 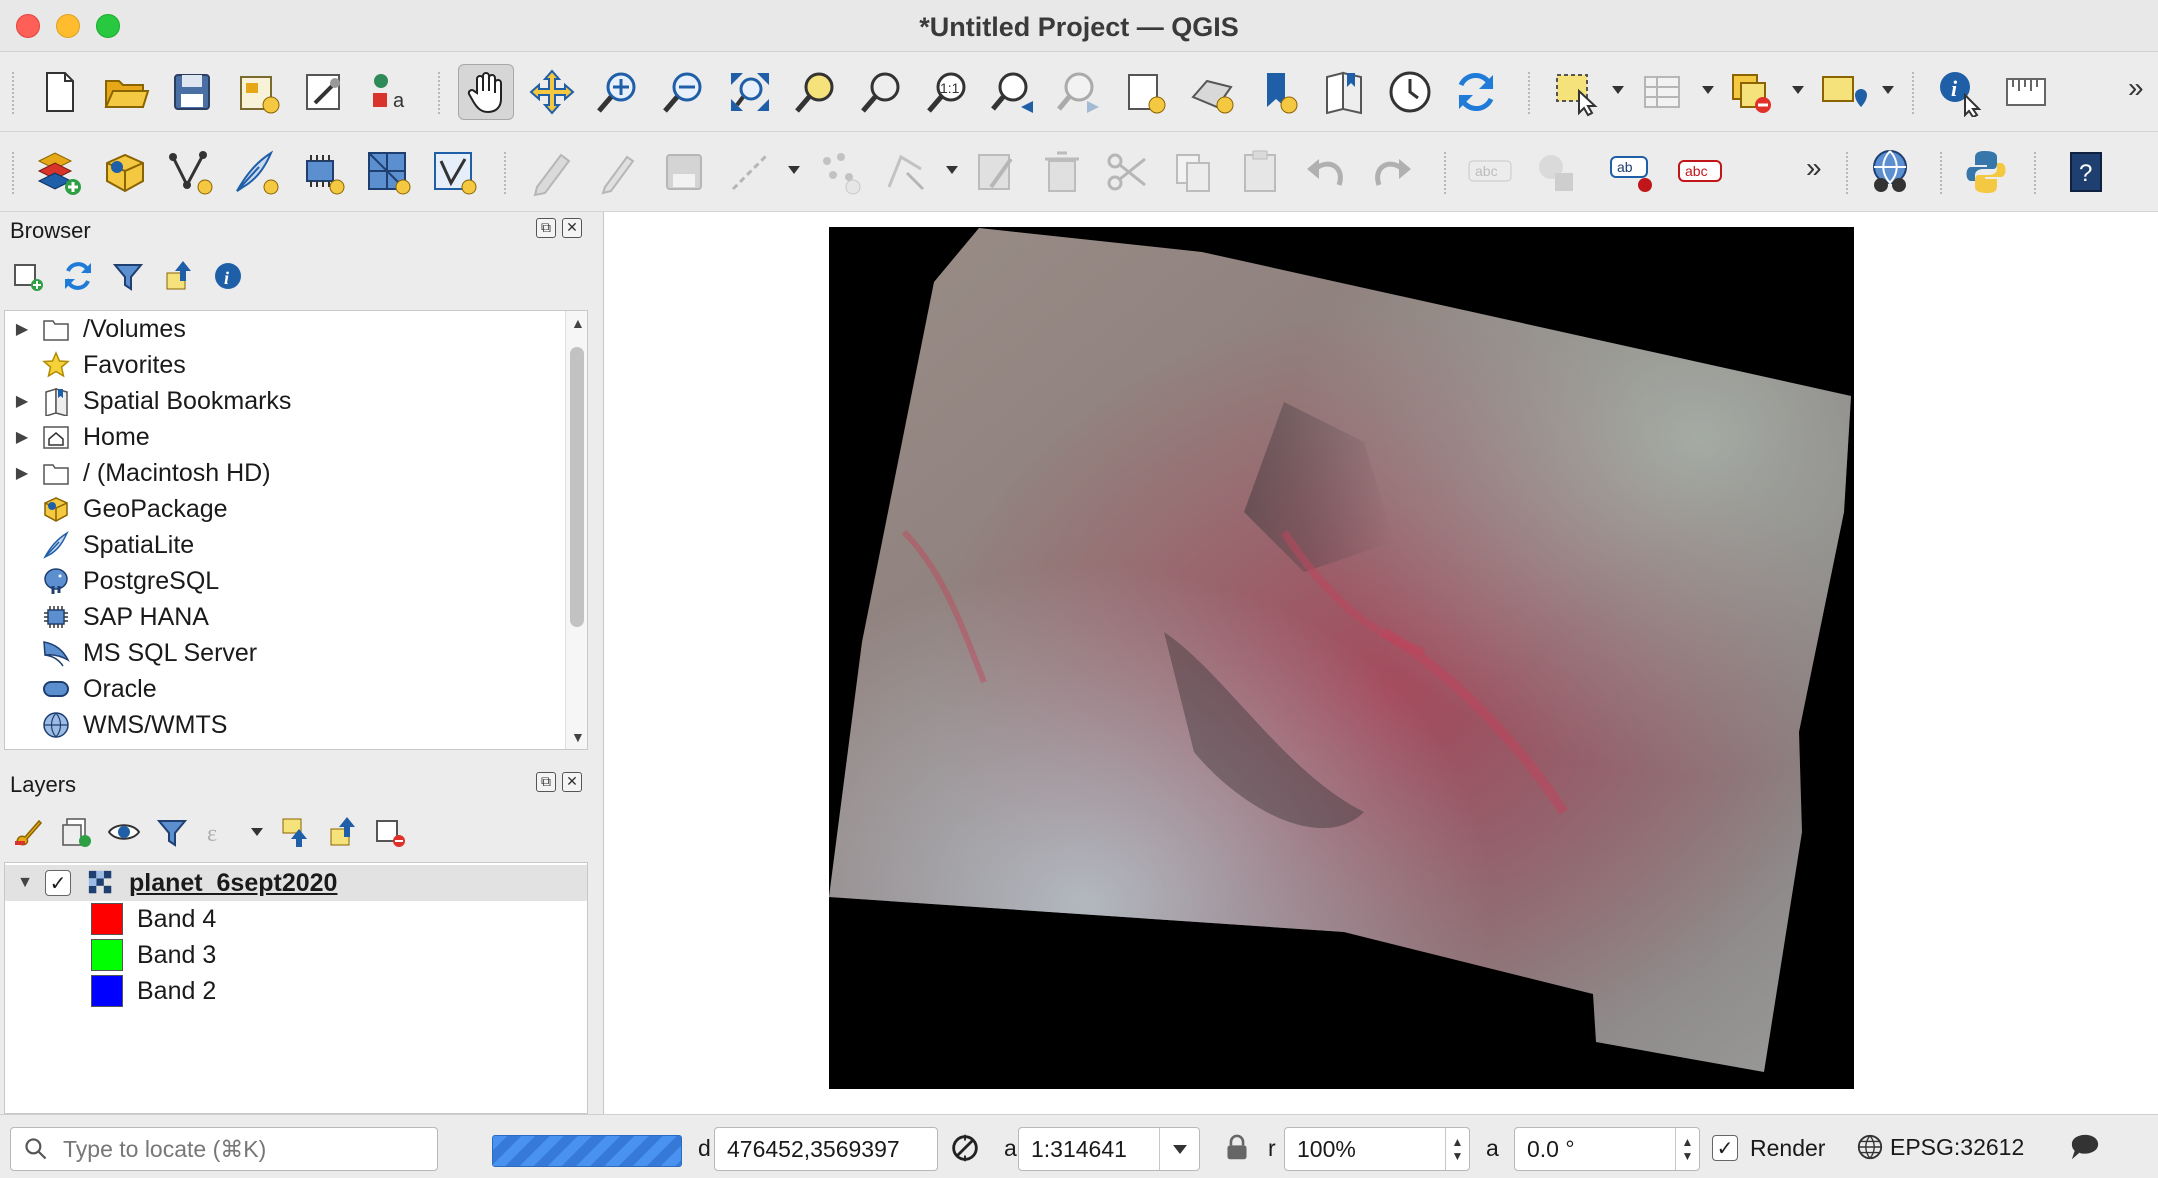 What do you see at coordinates (1960, 92) in the screenshot?
I see `identify-features-button: i` at bounding box center [1960, 92].